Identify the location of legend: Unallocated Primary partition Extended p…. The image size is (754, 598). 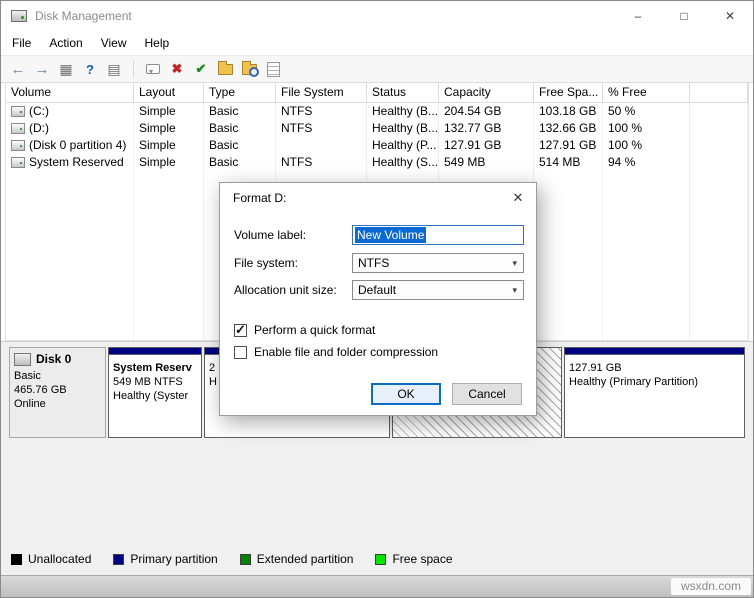
(377, 563).